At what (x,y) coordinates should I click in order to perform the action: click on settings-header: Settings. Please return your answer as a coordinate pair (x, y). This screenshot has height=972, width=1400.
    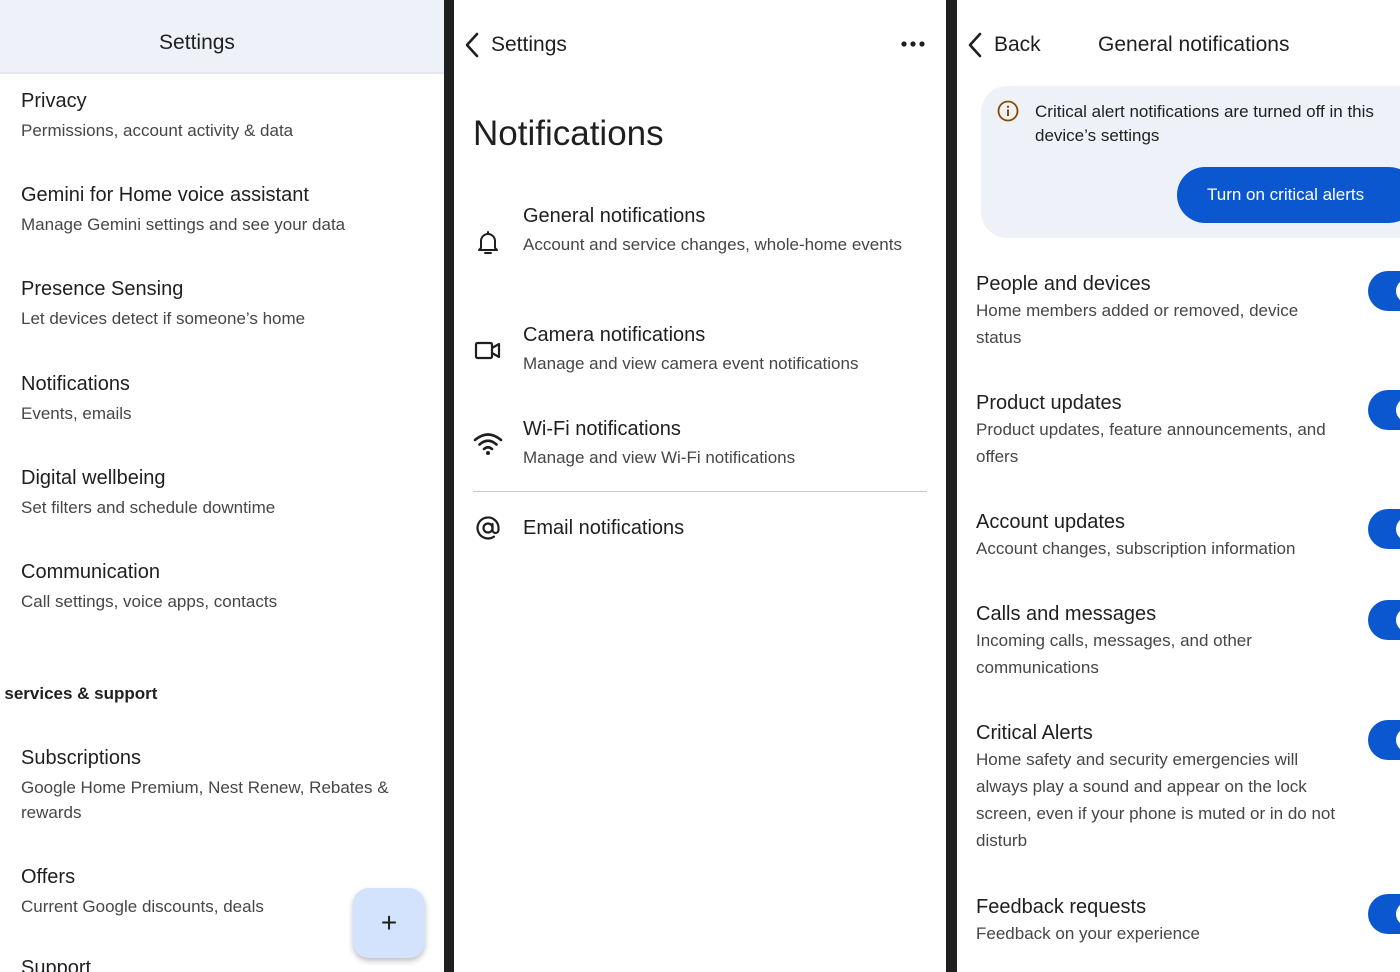
    Looking at the image, I should click on (222, 37).